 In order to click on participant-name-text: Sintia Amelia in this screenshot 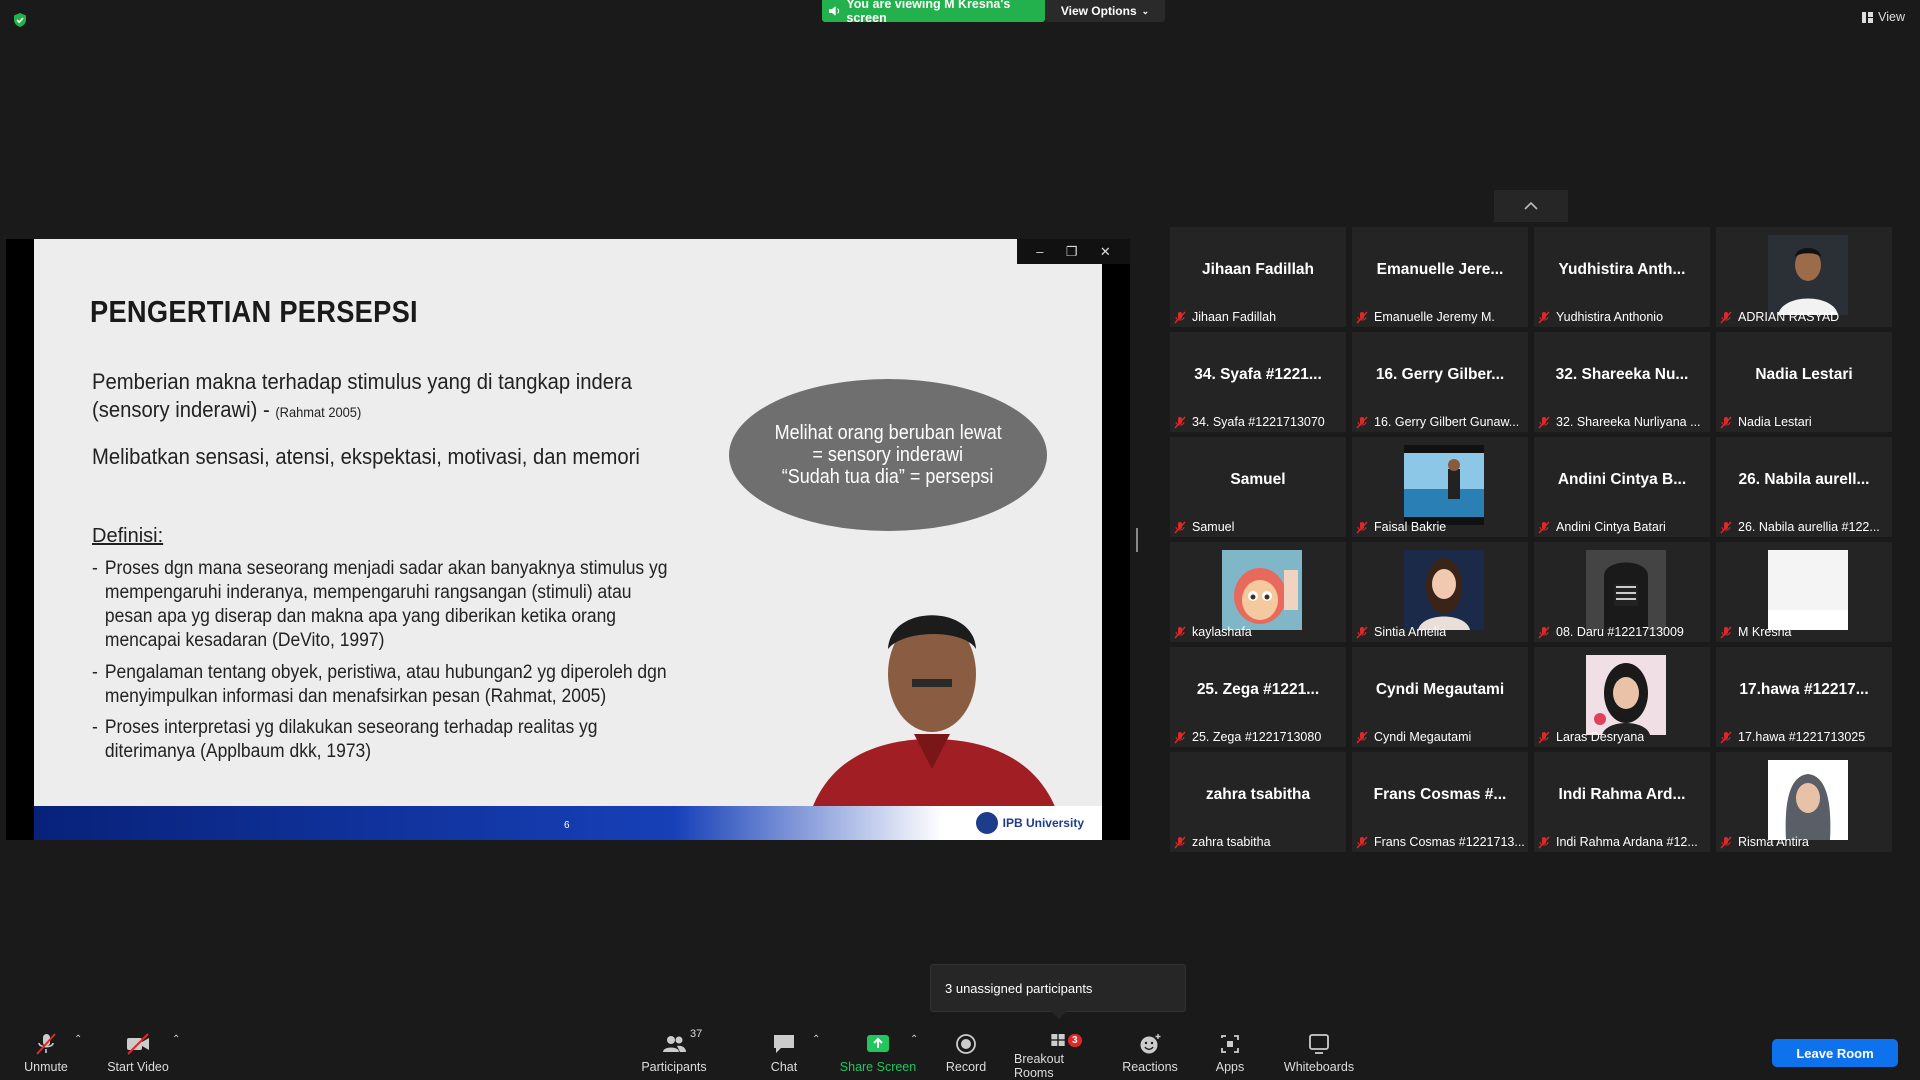, I will do `click(1410, 632)`.